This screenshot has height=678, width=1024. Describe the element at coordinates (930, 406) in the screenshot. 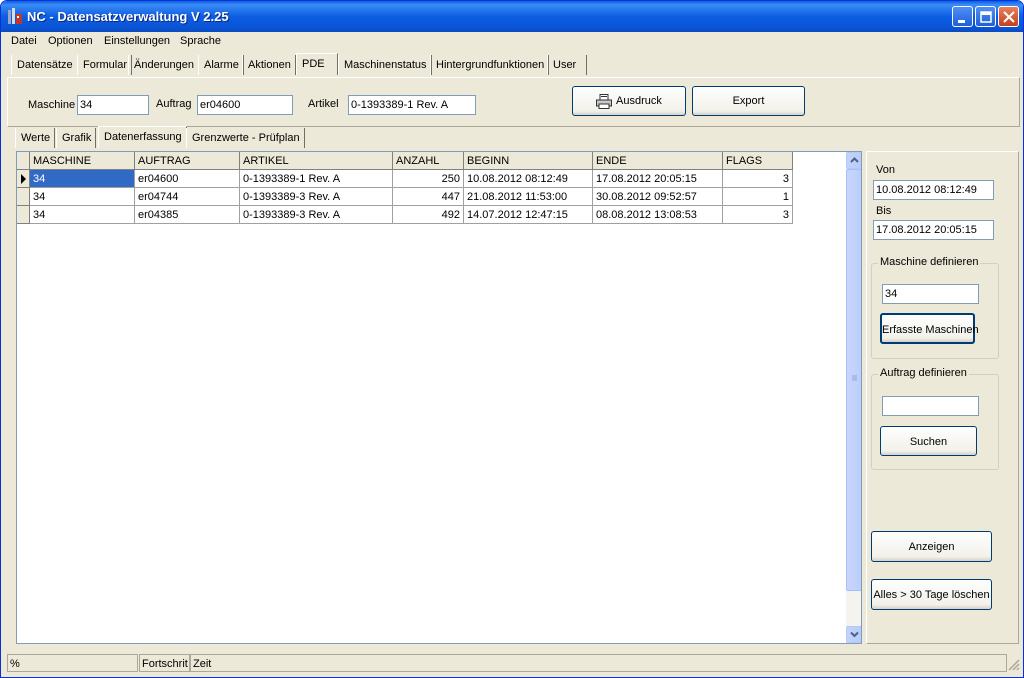

I see `auftrag-define-input` at that location.